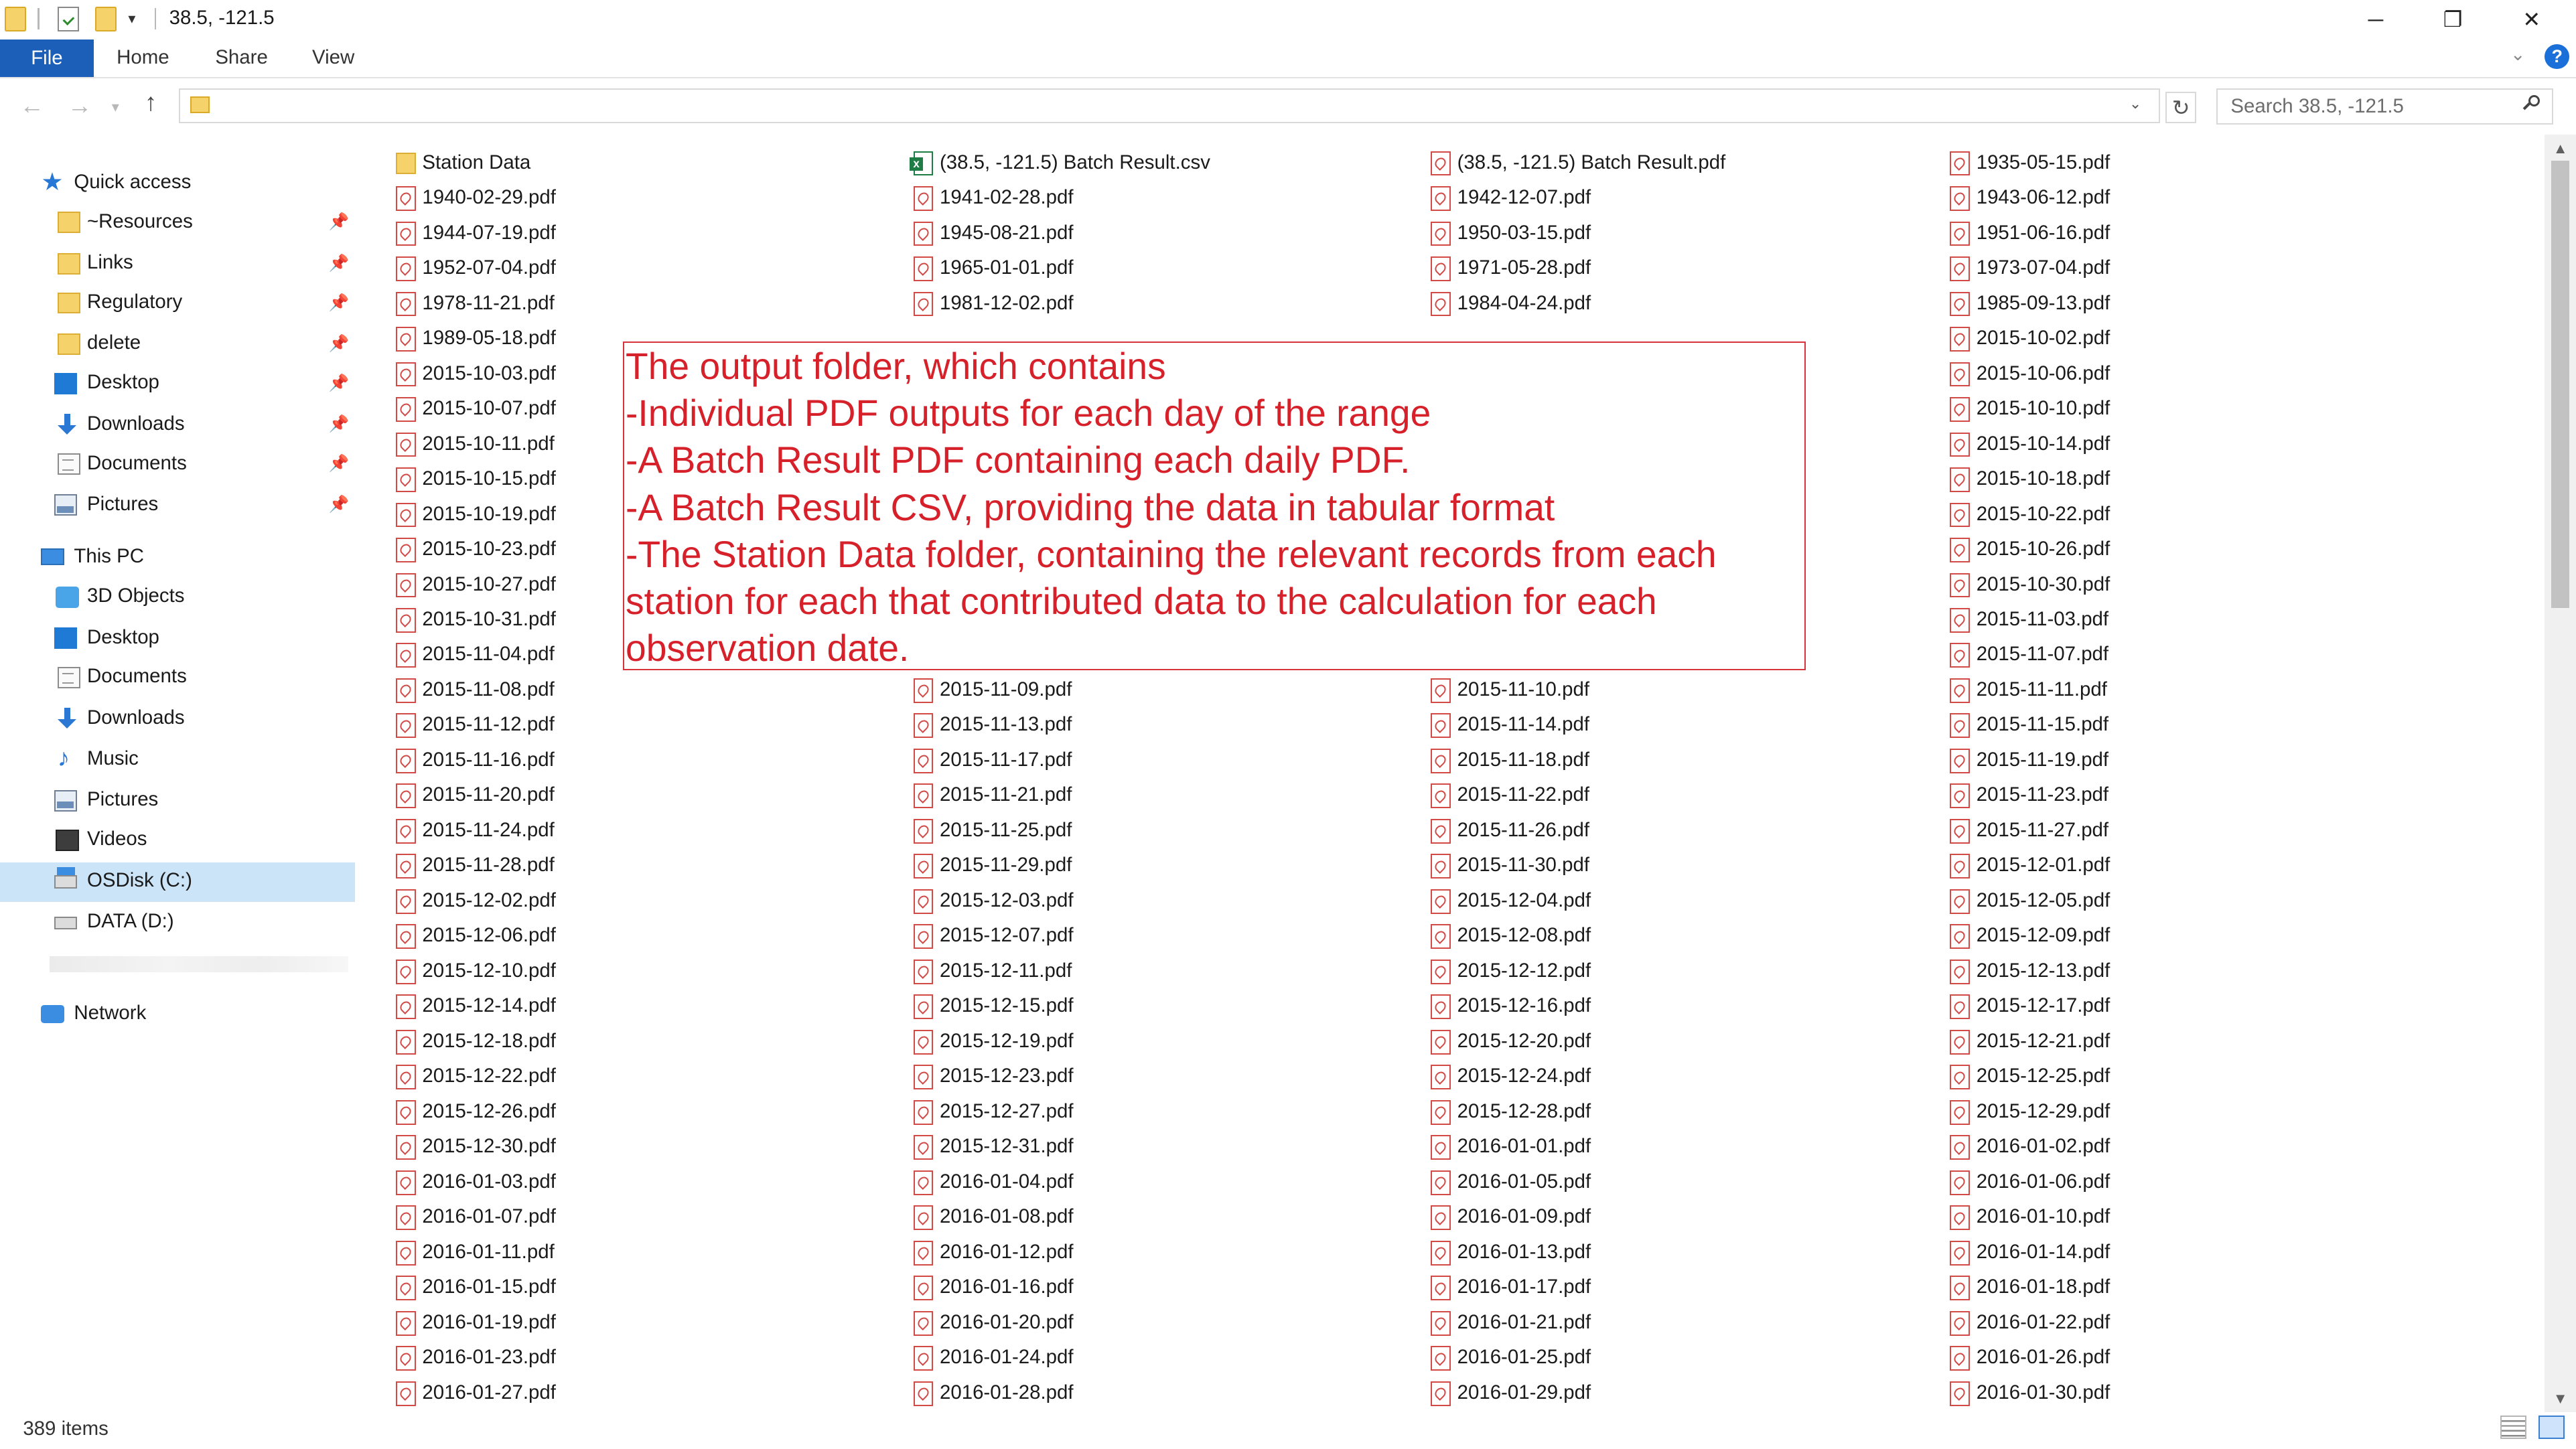  What do you see at coordinates (177, 923) in the screenshot?
I see `sidebar-item-data-d: DATA (D:)` at bounding box center [177, 923].